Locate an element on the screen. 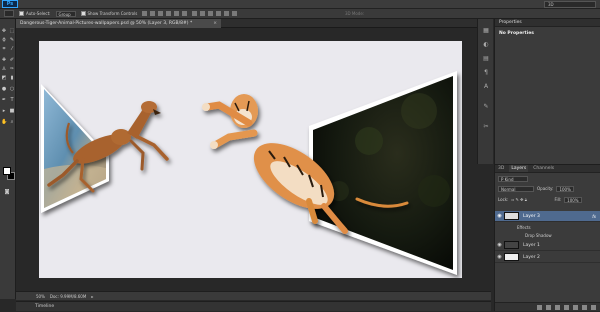  crop-icon: ⌗ is located at coordinates (4, 49).